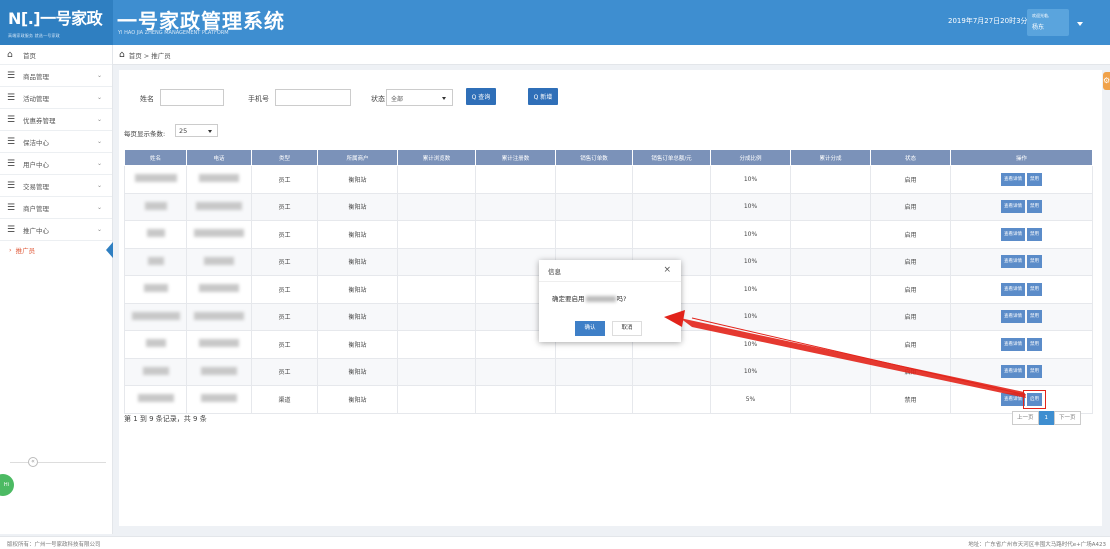 The image size is (1110, 549). Describe the element at coordinates (56, 120) in the screenshot. I see `sidebar-item-coupons: ☰ 优惠券管理 ⌄` at that location.